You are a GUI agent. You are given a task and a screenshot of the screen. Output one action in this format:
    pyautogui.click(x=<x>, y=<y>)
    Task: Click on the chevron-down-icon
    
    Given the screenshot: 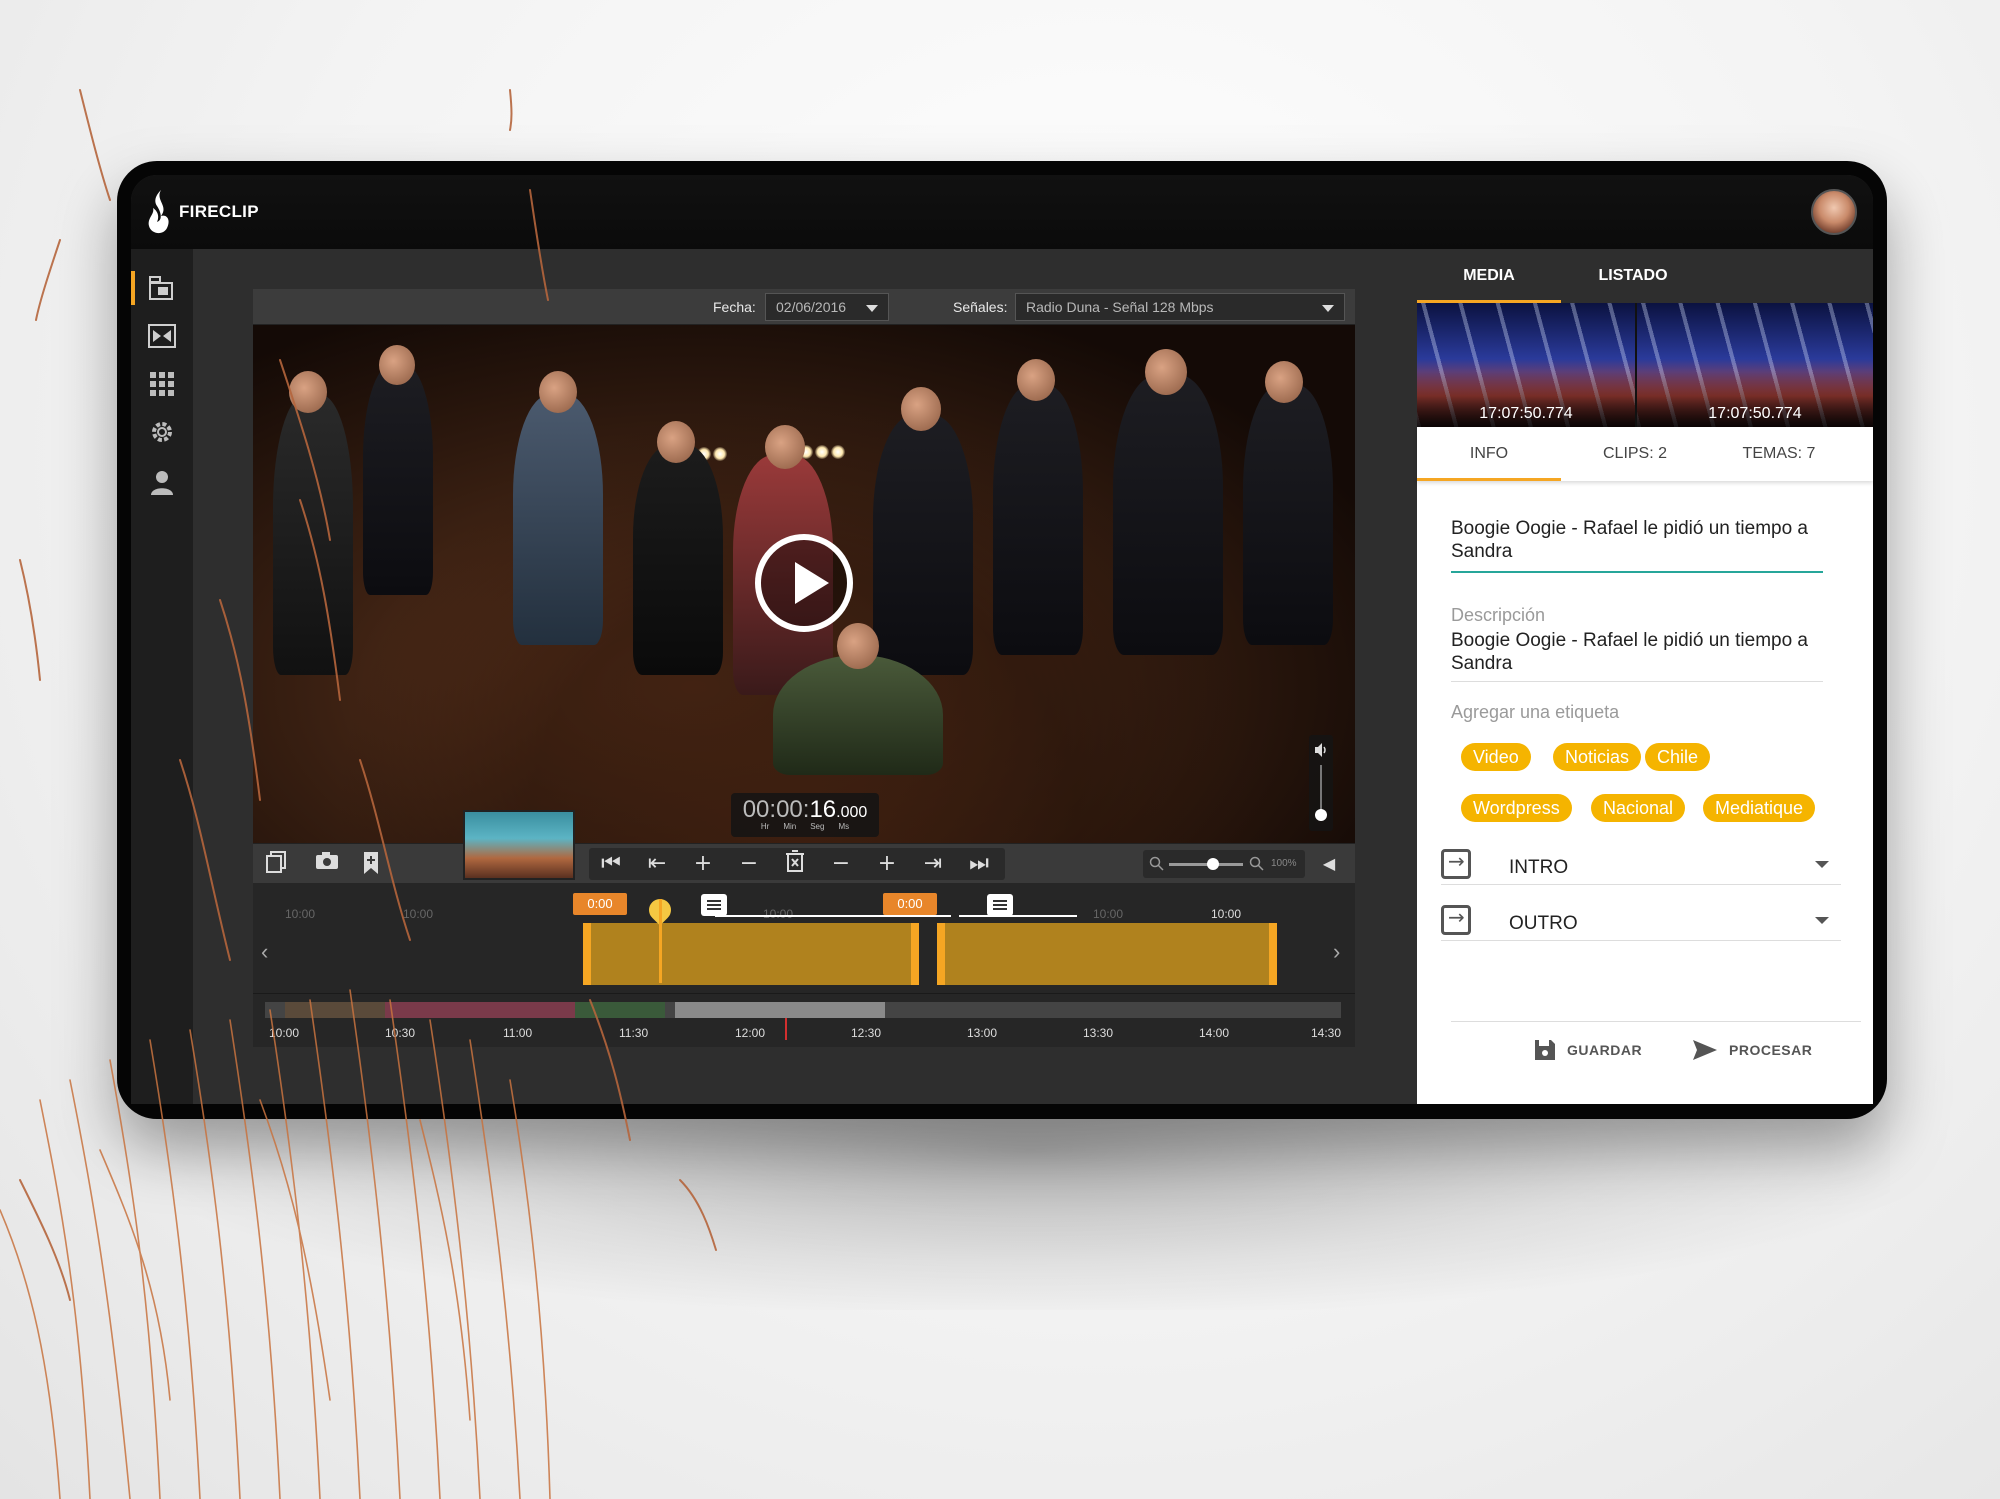 What is the action you would take?
    pyautogui.click(x=1328, y=308)
    